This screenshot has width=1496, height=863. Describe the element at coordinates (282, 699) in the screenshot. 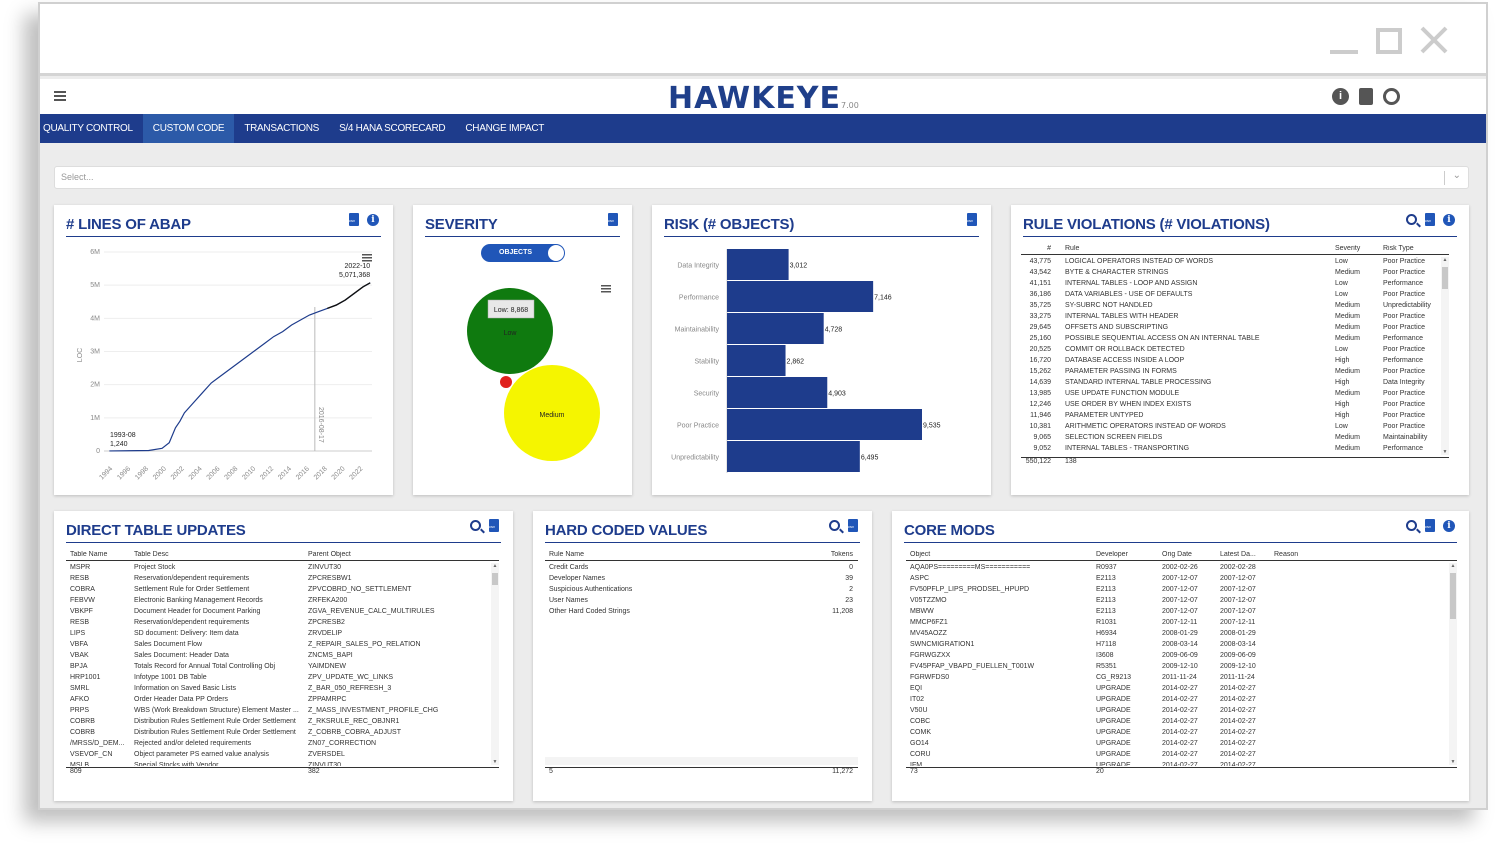

I see `table-row: AFKO Order Header Data PP Orders ZPPAMRPC` at that location.